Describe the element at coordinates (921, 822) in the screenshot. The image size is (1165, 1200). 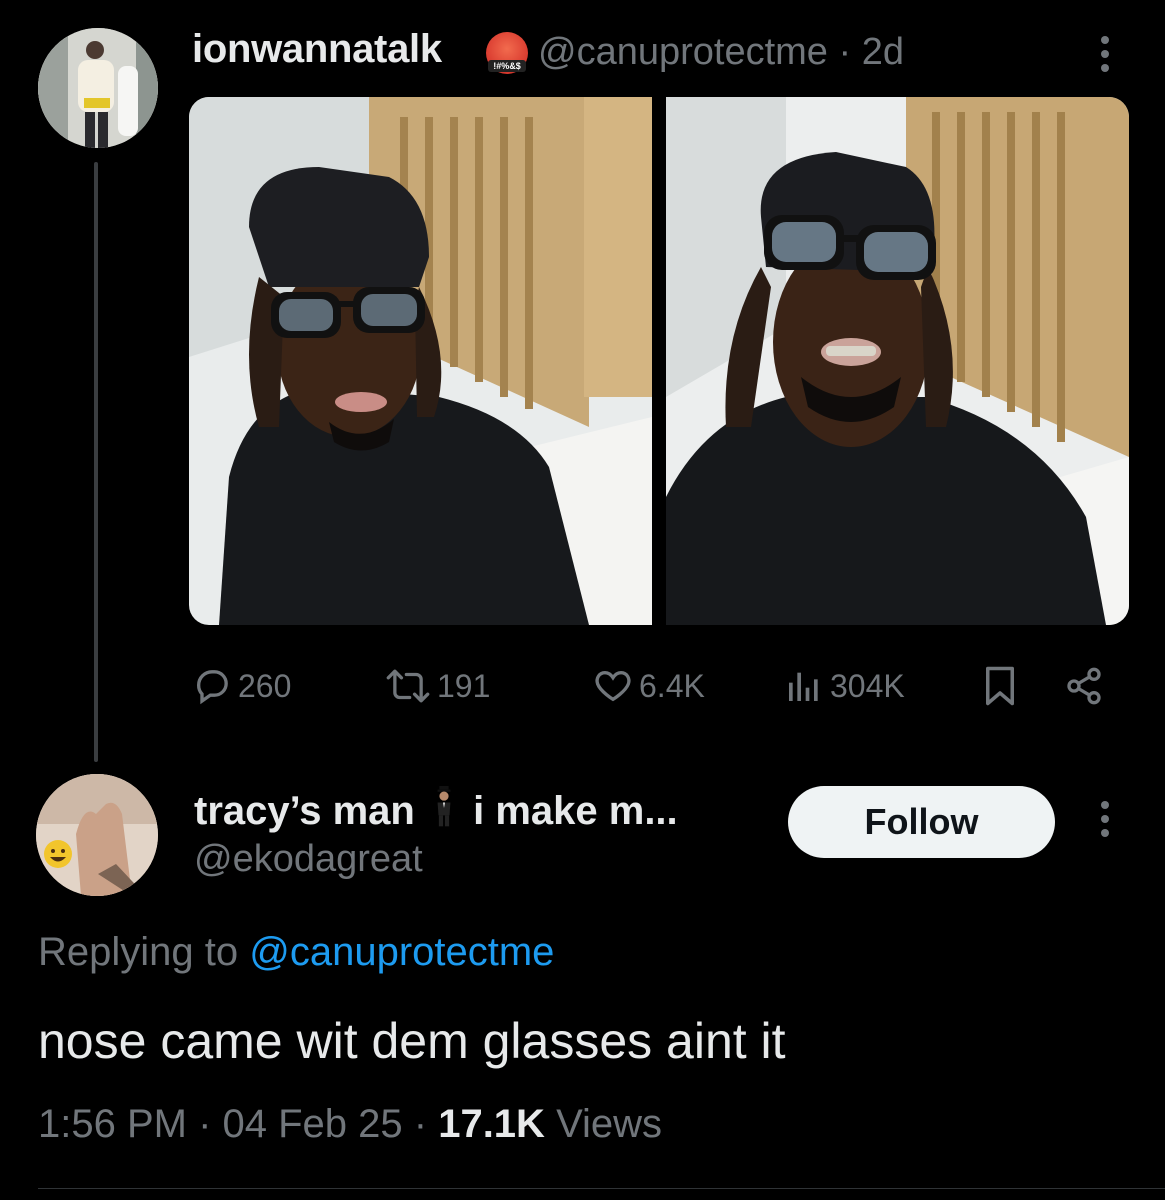
I see `follow-button: Follow` at that location.